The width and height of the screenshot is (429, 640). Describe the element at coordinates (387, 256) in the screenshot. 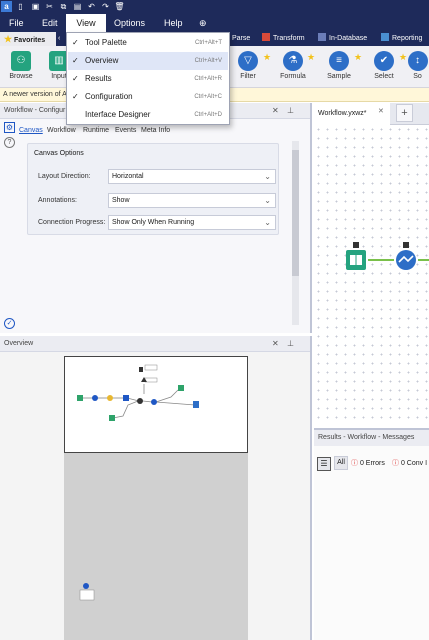

I see `workflow-diagram` at that location.